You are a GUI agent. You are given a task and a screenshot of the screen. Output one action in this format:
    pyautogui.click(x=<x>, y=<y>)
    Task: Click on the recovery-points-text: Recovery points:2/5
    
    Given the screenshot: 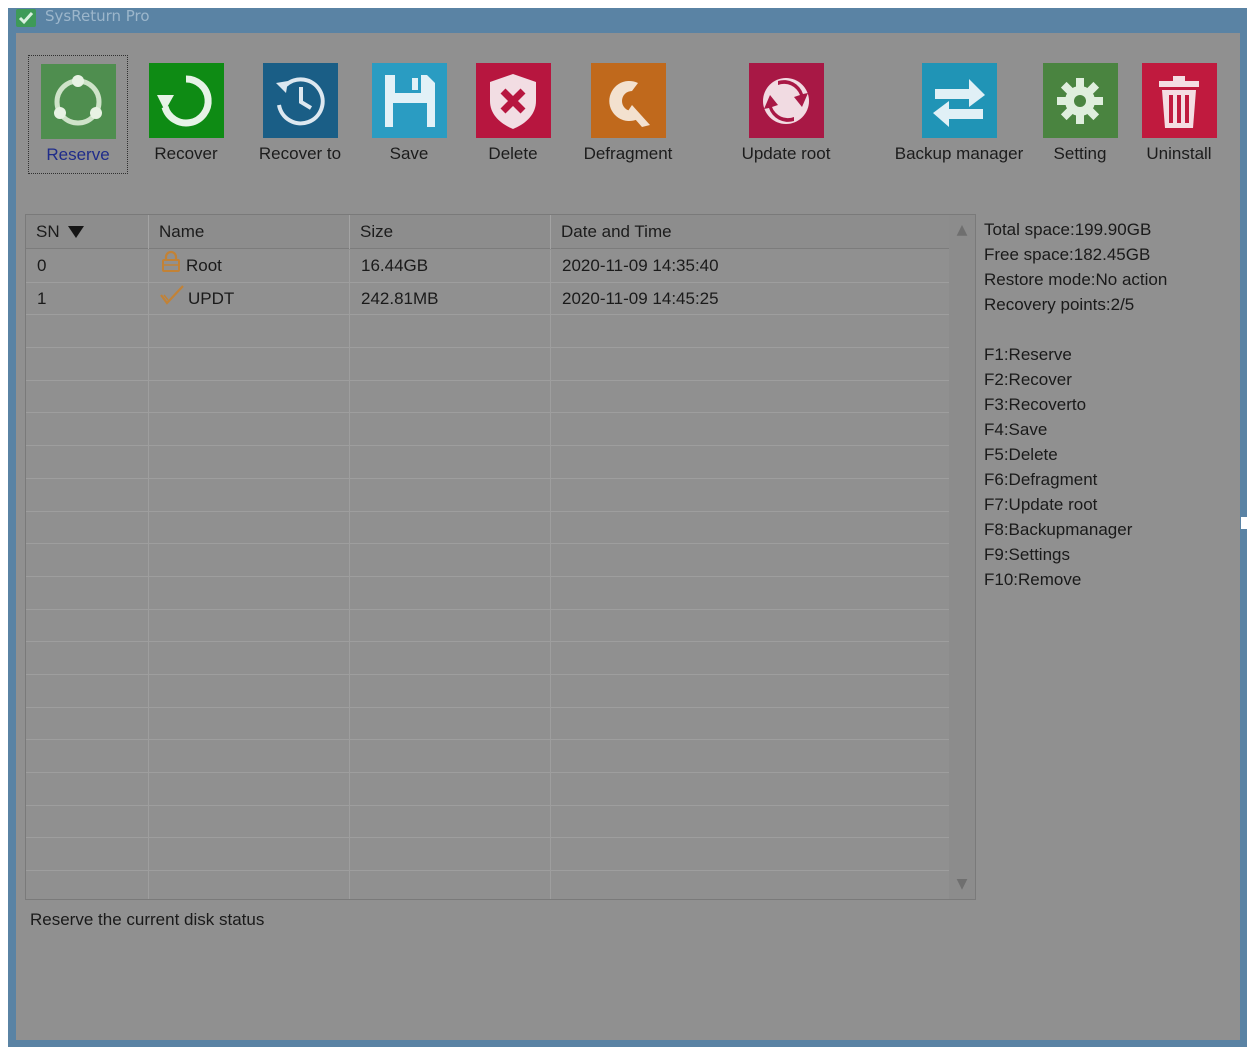 What is the action you would take?
    pyautogui.click(x=1059, y=304)
    